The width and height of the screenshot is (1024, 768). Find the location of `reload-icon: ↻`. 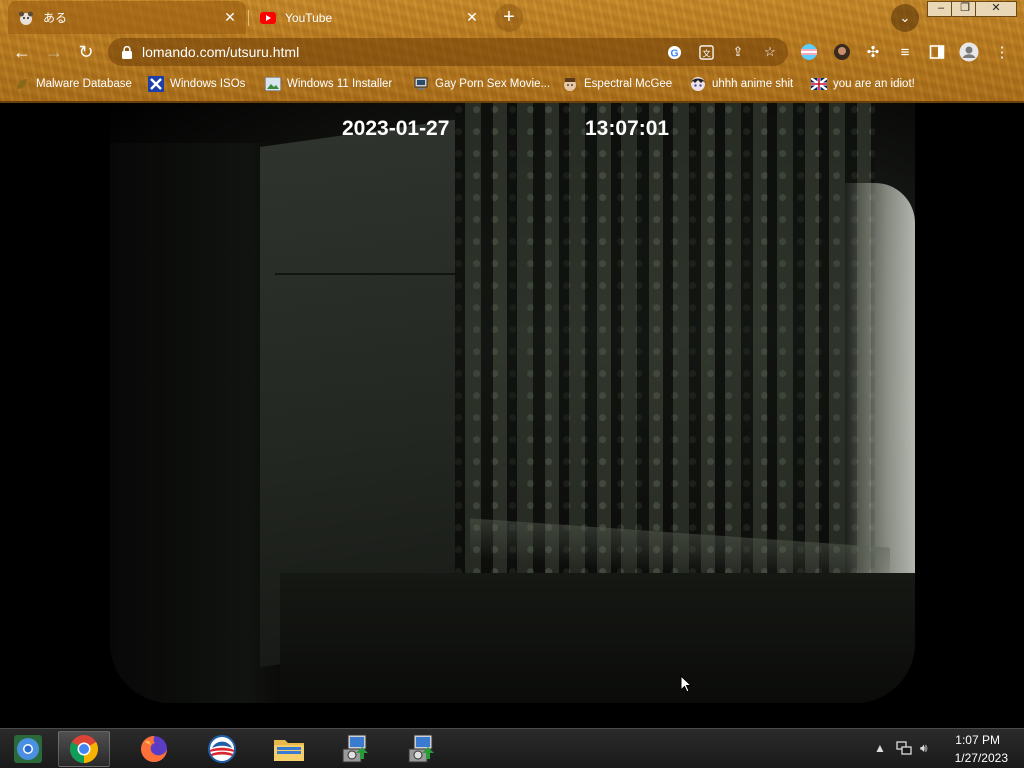

reload-icon: ↻ is located at coordinates (86, 52).